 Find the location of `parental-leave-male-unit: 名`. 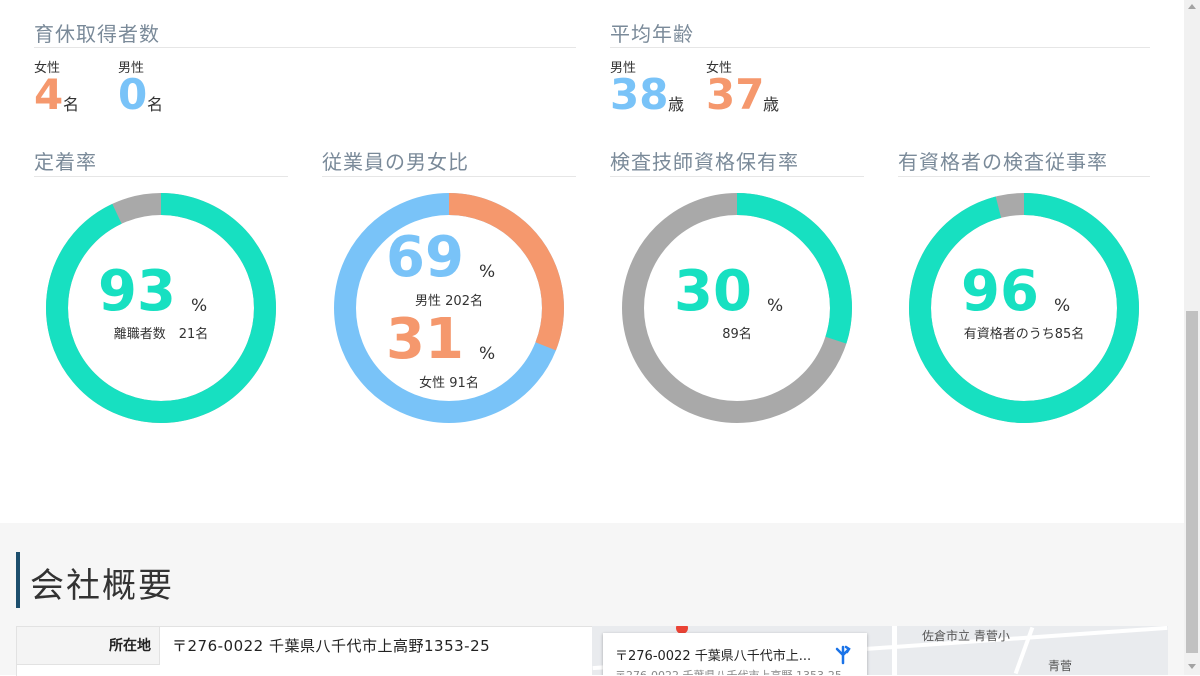

parental-leave-male-unit: 名 is located at coordinates (155, 104).